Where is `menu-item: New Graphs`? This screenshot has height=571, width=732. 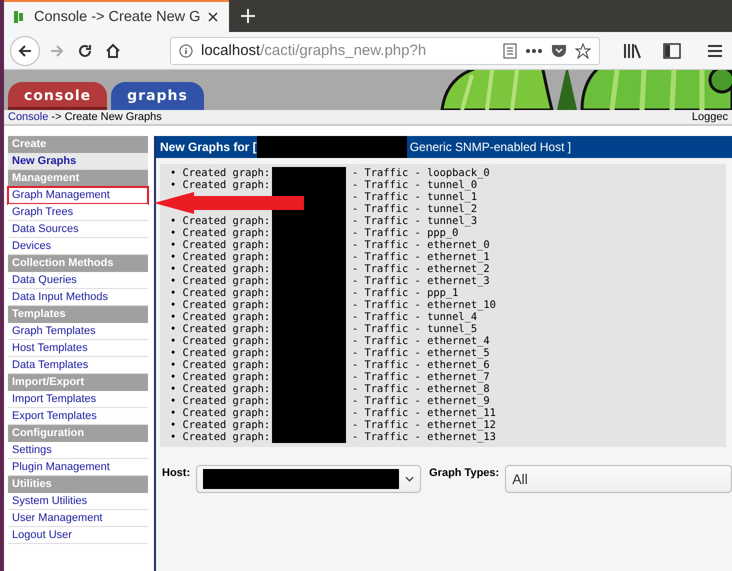
menu-item: New Graphs is located at coordinates (78, 161).